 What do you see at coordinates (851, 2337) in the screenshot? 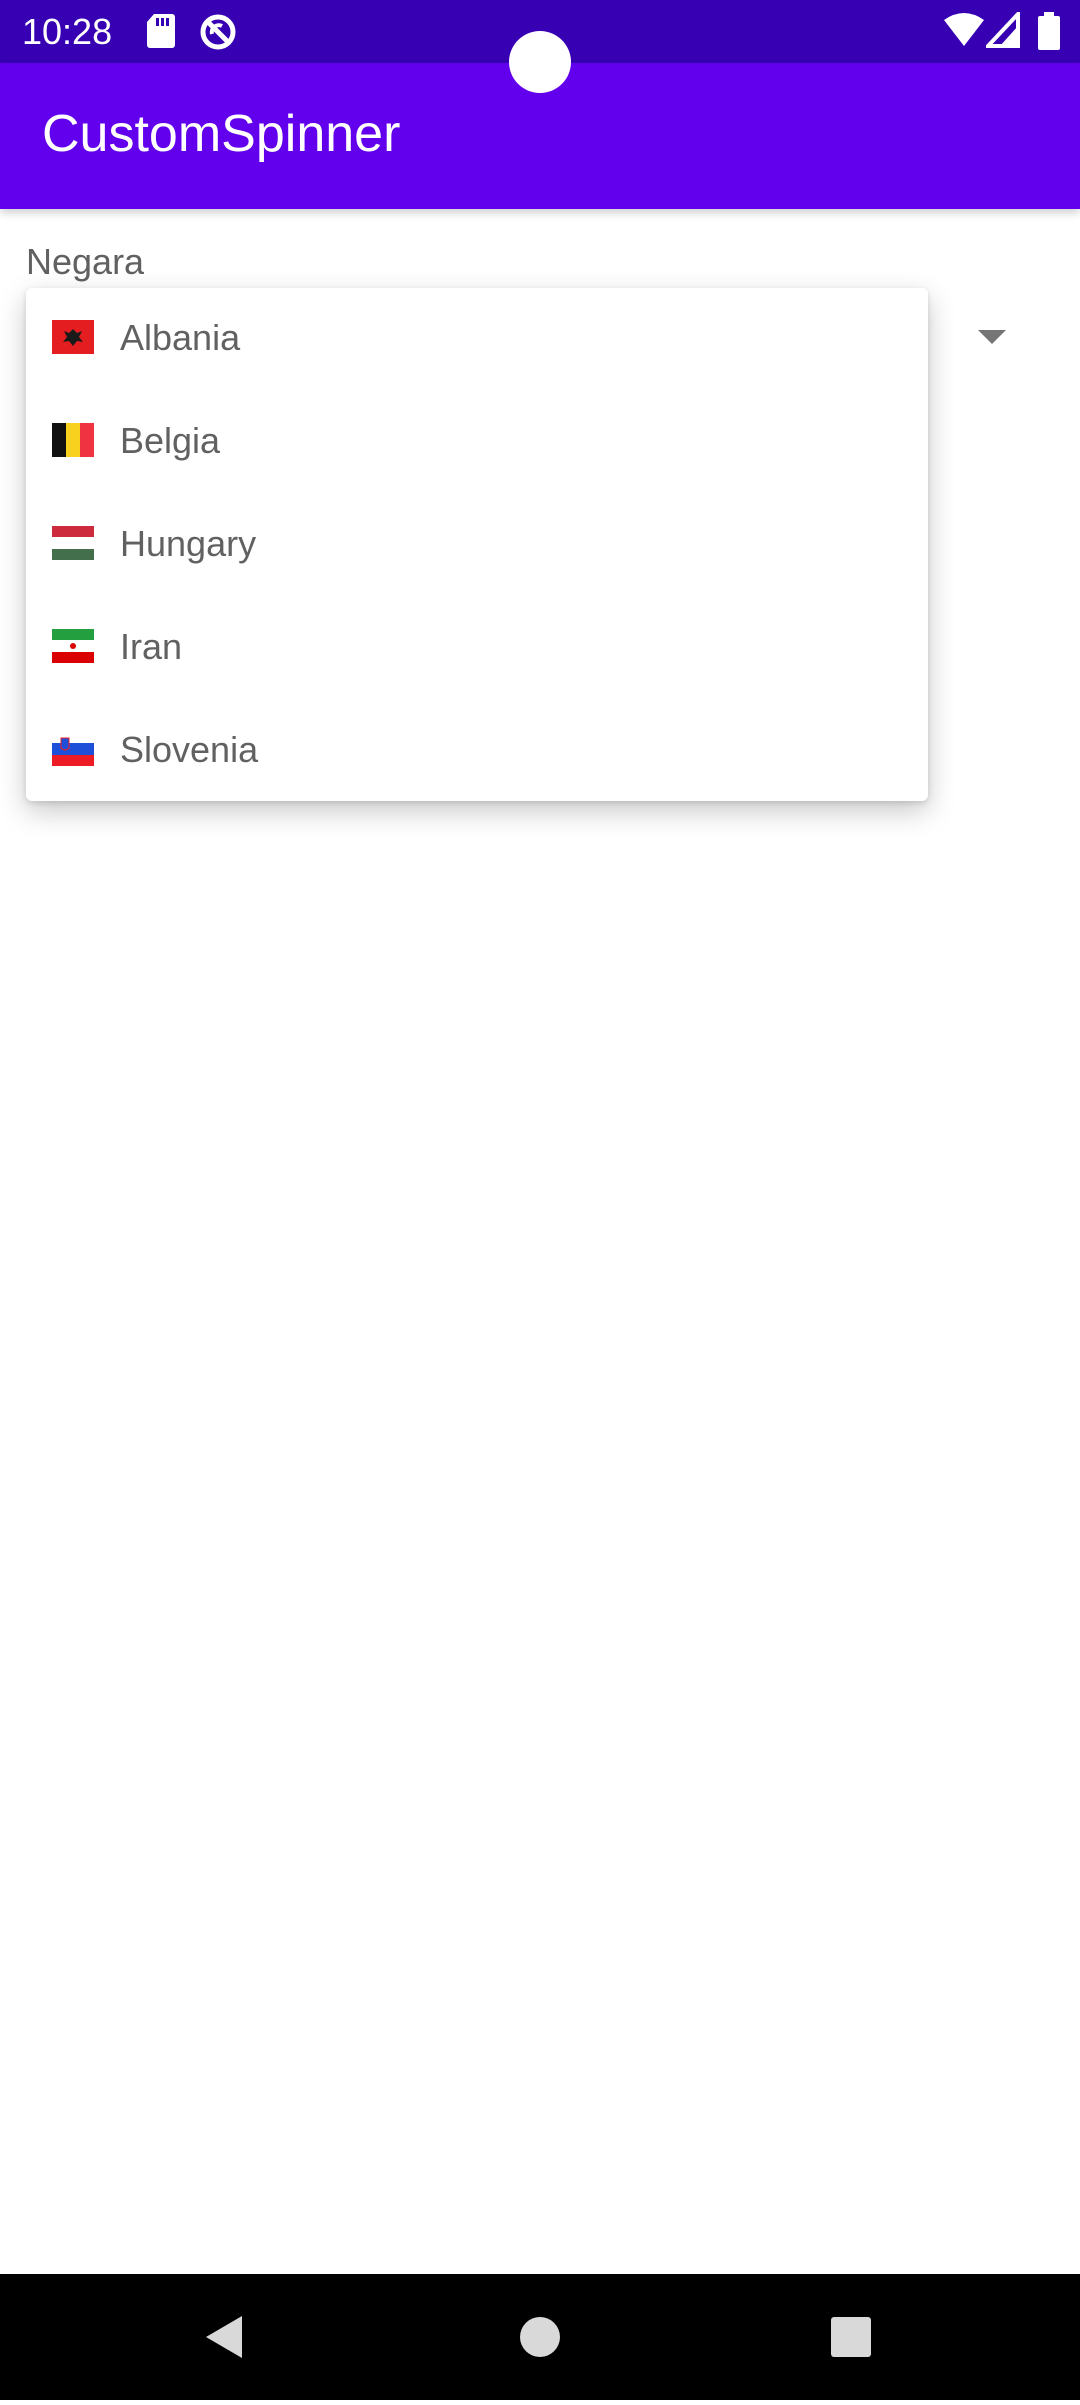
I see `recents-icon` at bounding box center [851, 2337].